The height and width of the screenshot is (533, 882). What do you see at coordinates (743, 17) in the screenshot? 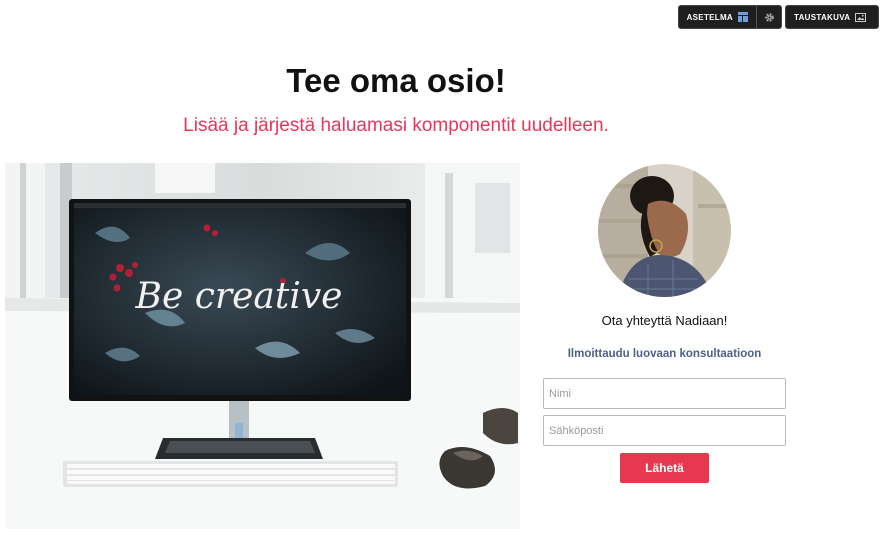
I see `layout-icon` at bounding box center [743, 17].